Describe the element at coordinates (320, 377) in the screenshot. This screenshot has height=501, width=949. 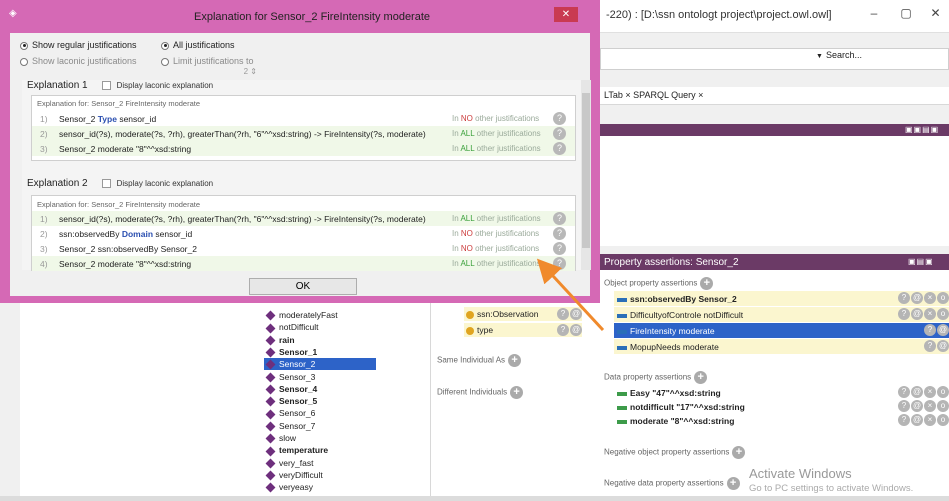
I see `individual-item: Sensor_3` at that location.